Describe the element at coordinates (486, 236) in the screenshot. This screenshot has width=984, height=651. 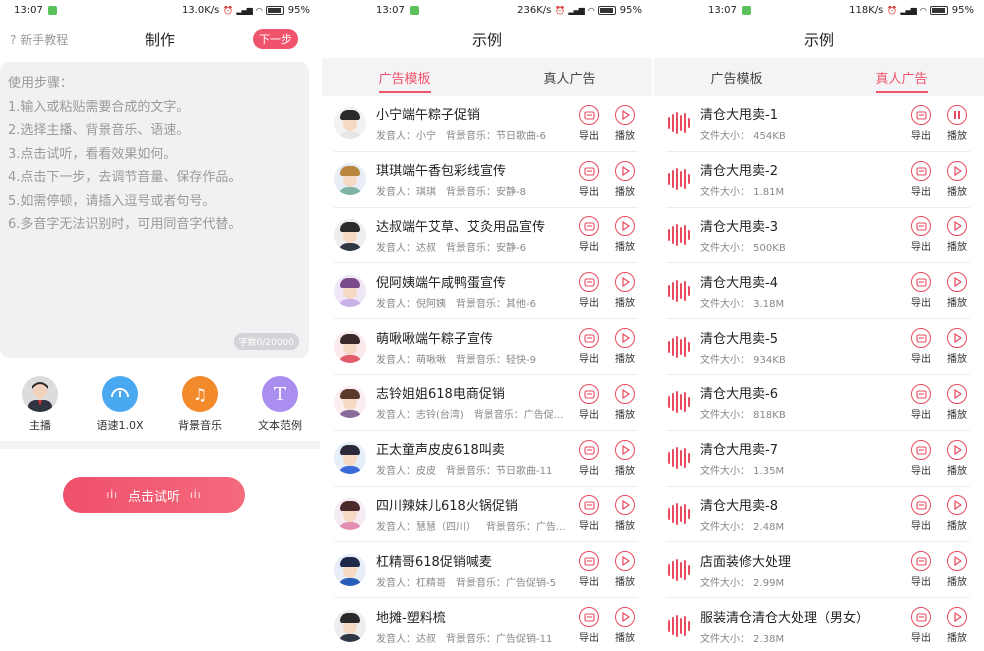
I see `list-item: 达叔端午艾草、艾灸用品宣传 发音人：达叔 背景音乐：安静-6 导出 播放` at that location.